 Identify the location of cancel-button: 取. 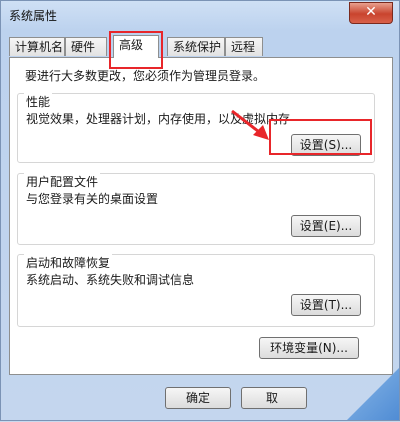
(274, 398).